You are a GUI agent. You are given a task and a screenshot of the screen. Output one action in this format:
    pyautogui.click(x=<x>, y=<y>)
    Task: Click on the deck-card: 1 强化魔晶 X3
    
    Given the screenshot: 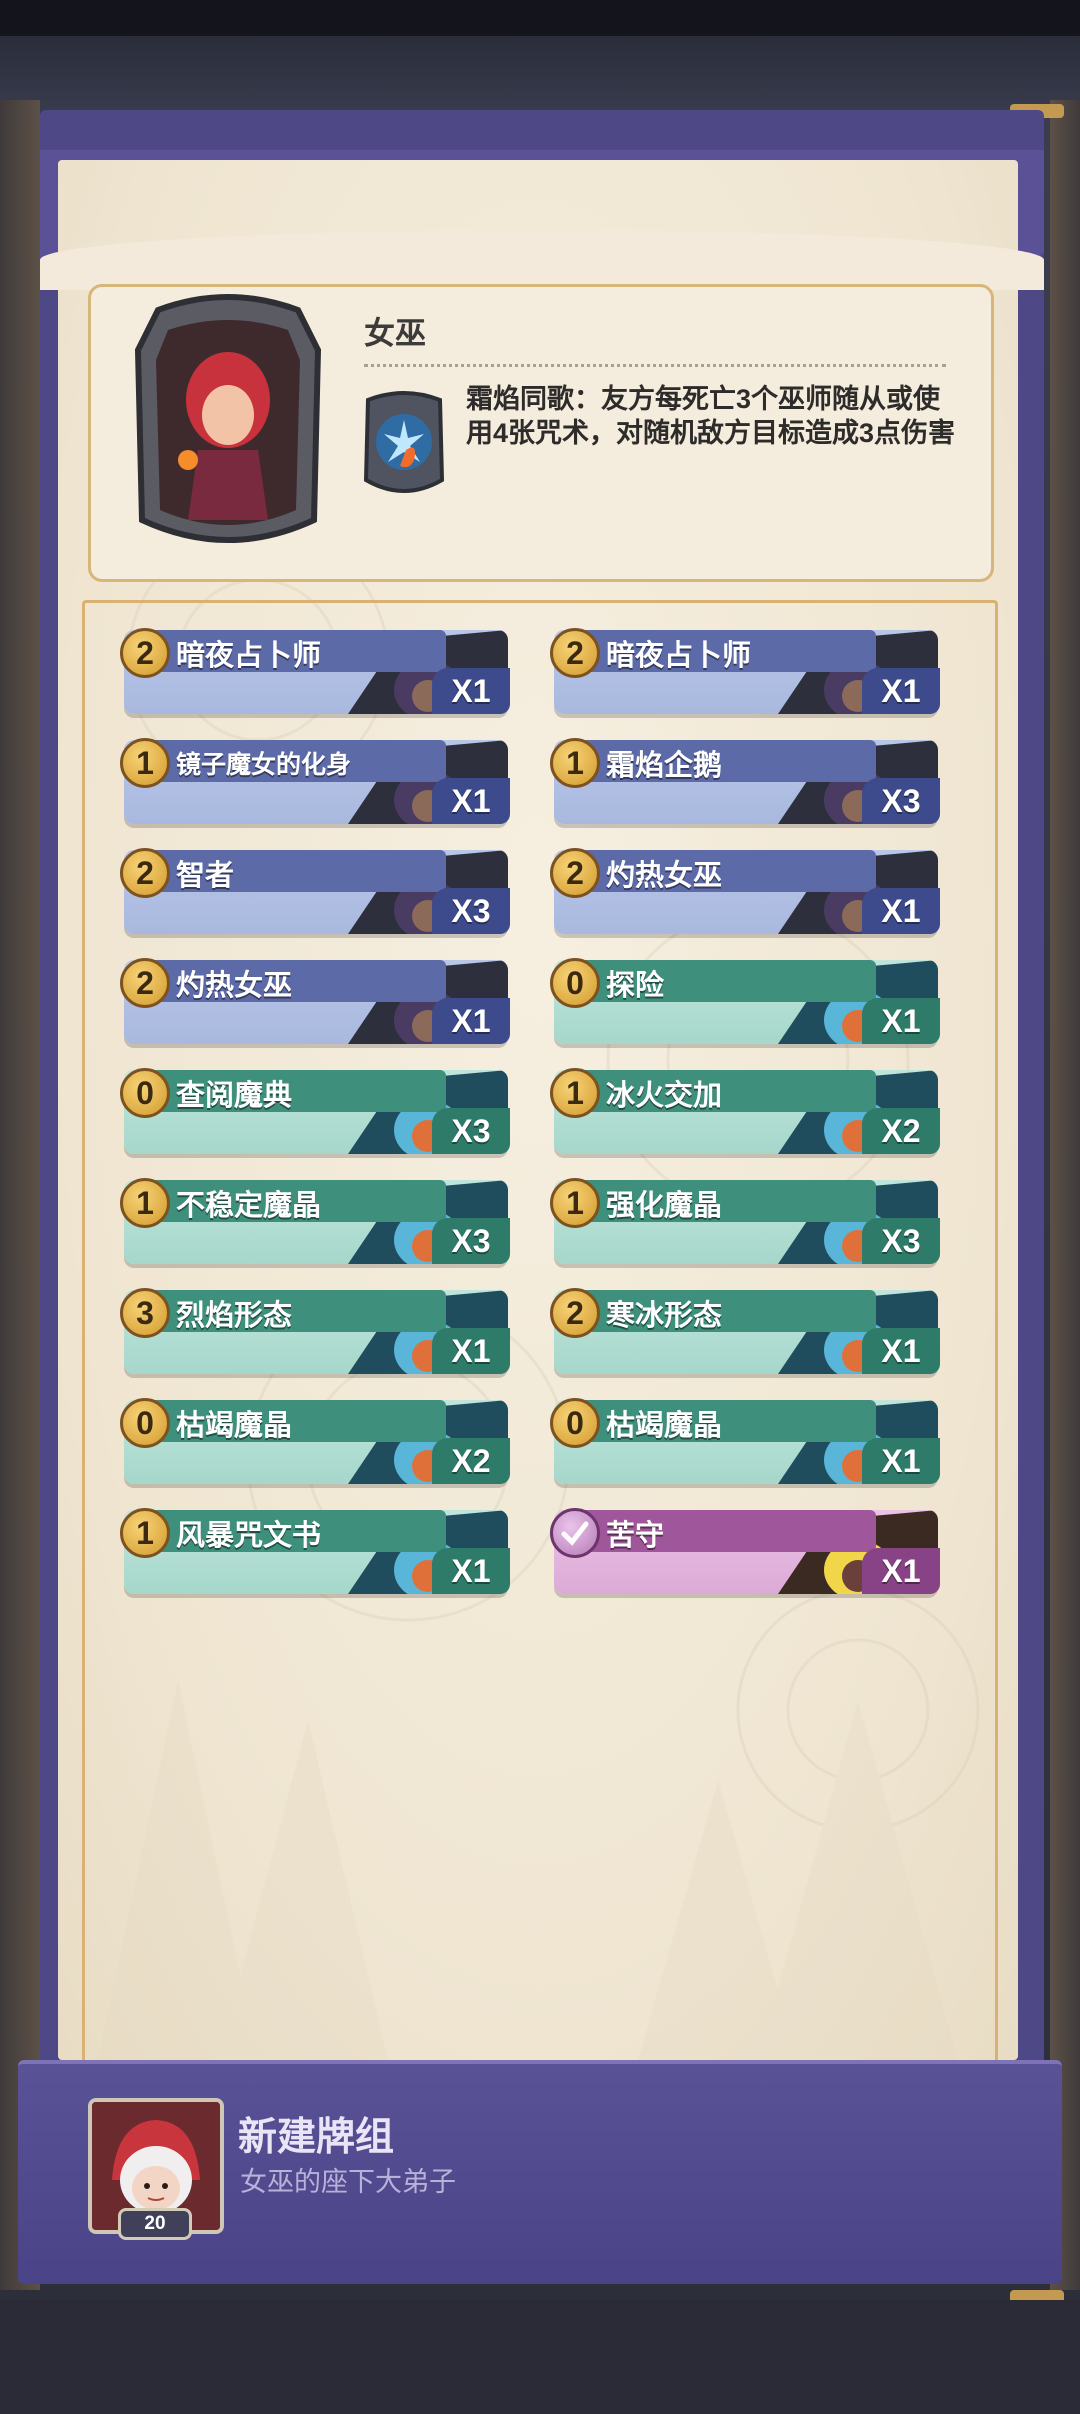 What is the action you would take?
    pyautogui.click(x=745, y=1217)
    